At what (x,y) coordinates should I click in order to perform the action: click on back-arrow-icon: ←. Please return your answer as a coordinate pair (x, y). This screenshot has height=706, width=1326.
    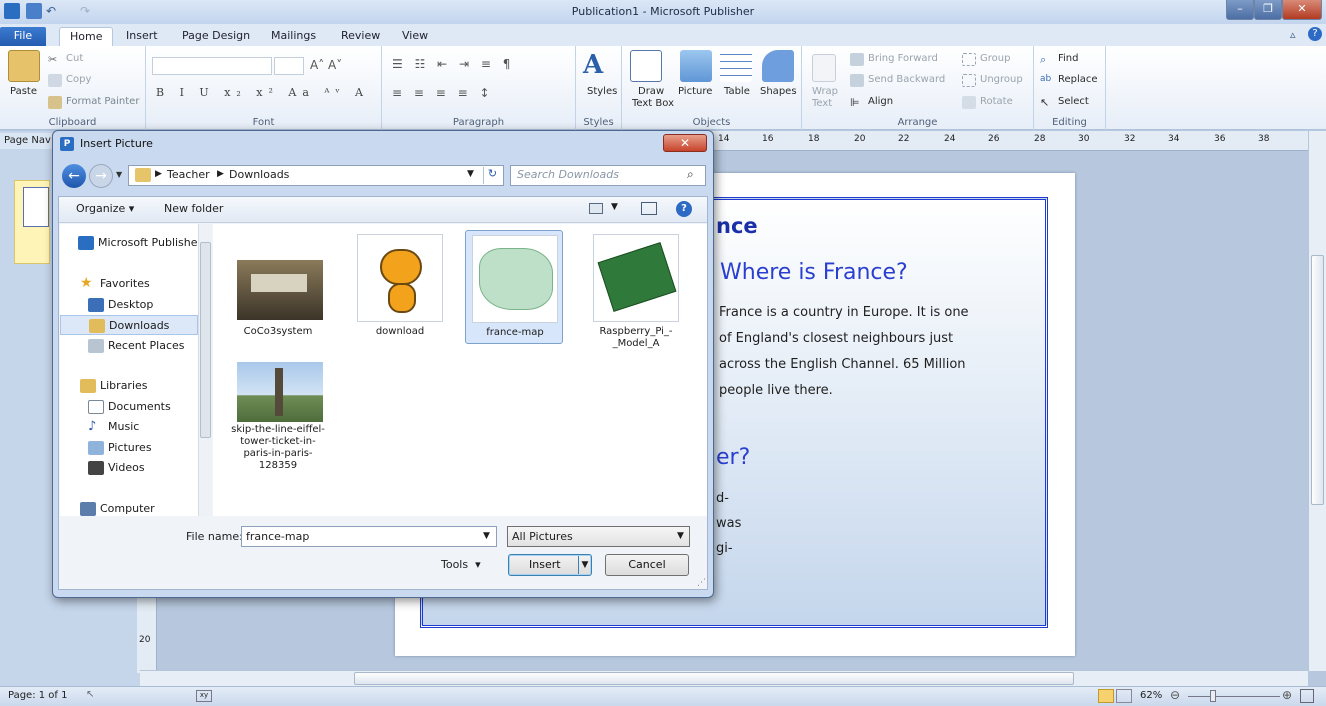
    Looking at the image, I should click on (74, 176).